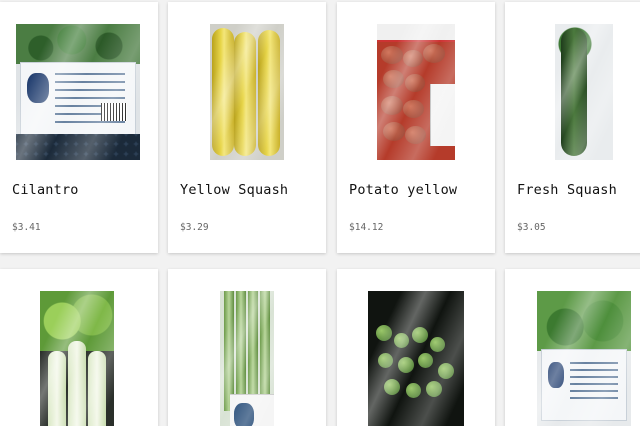 The width and height of the screenshot is (640, 426). I want to click on brussels-sprouts-bag-image, so click(416, 358).